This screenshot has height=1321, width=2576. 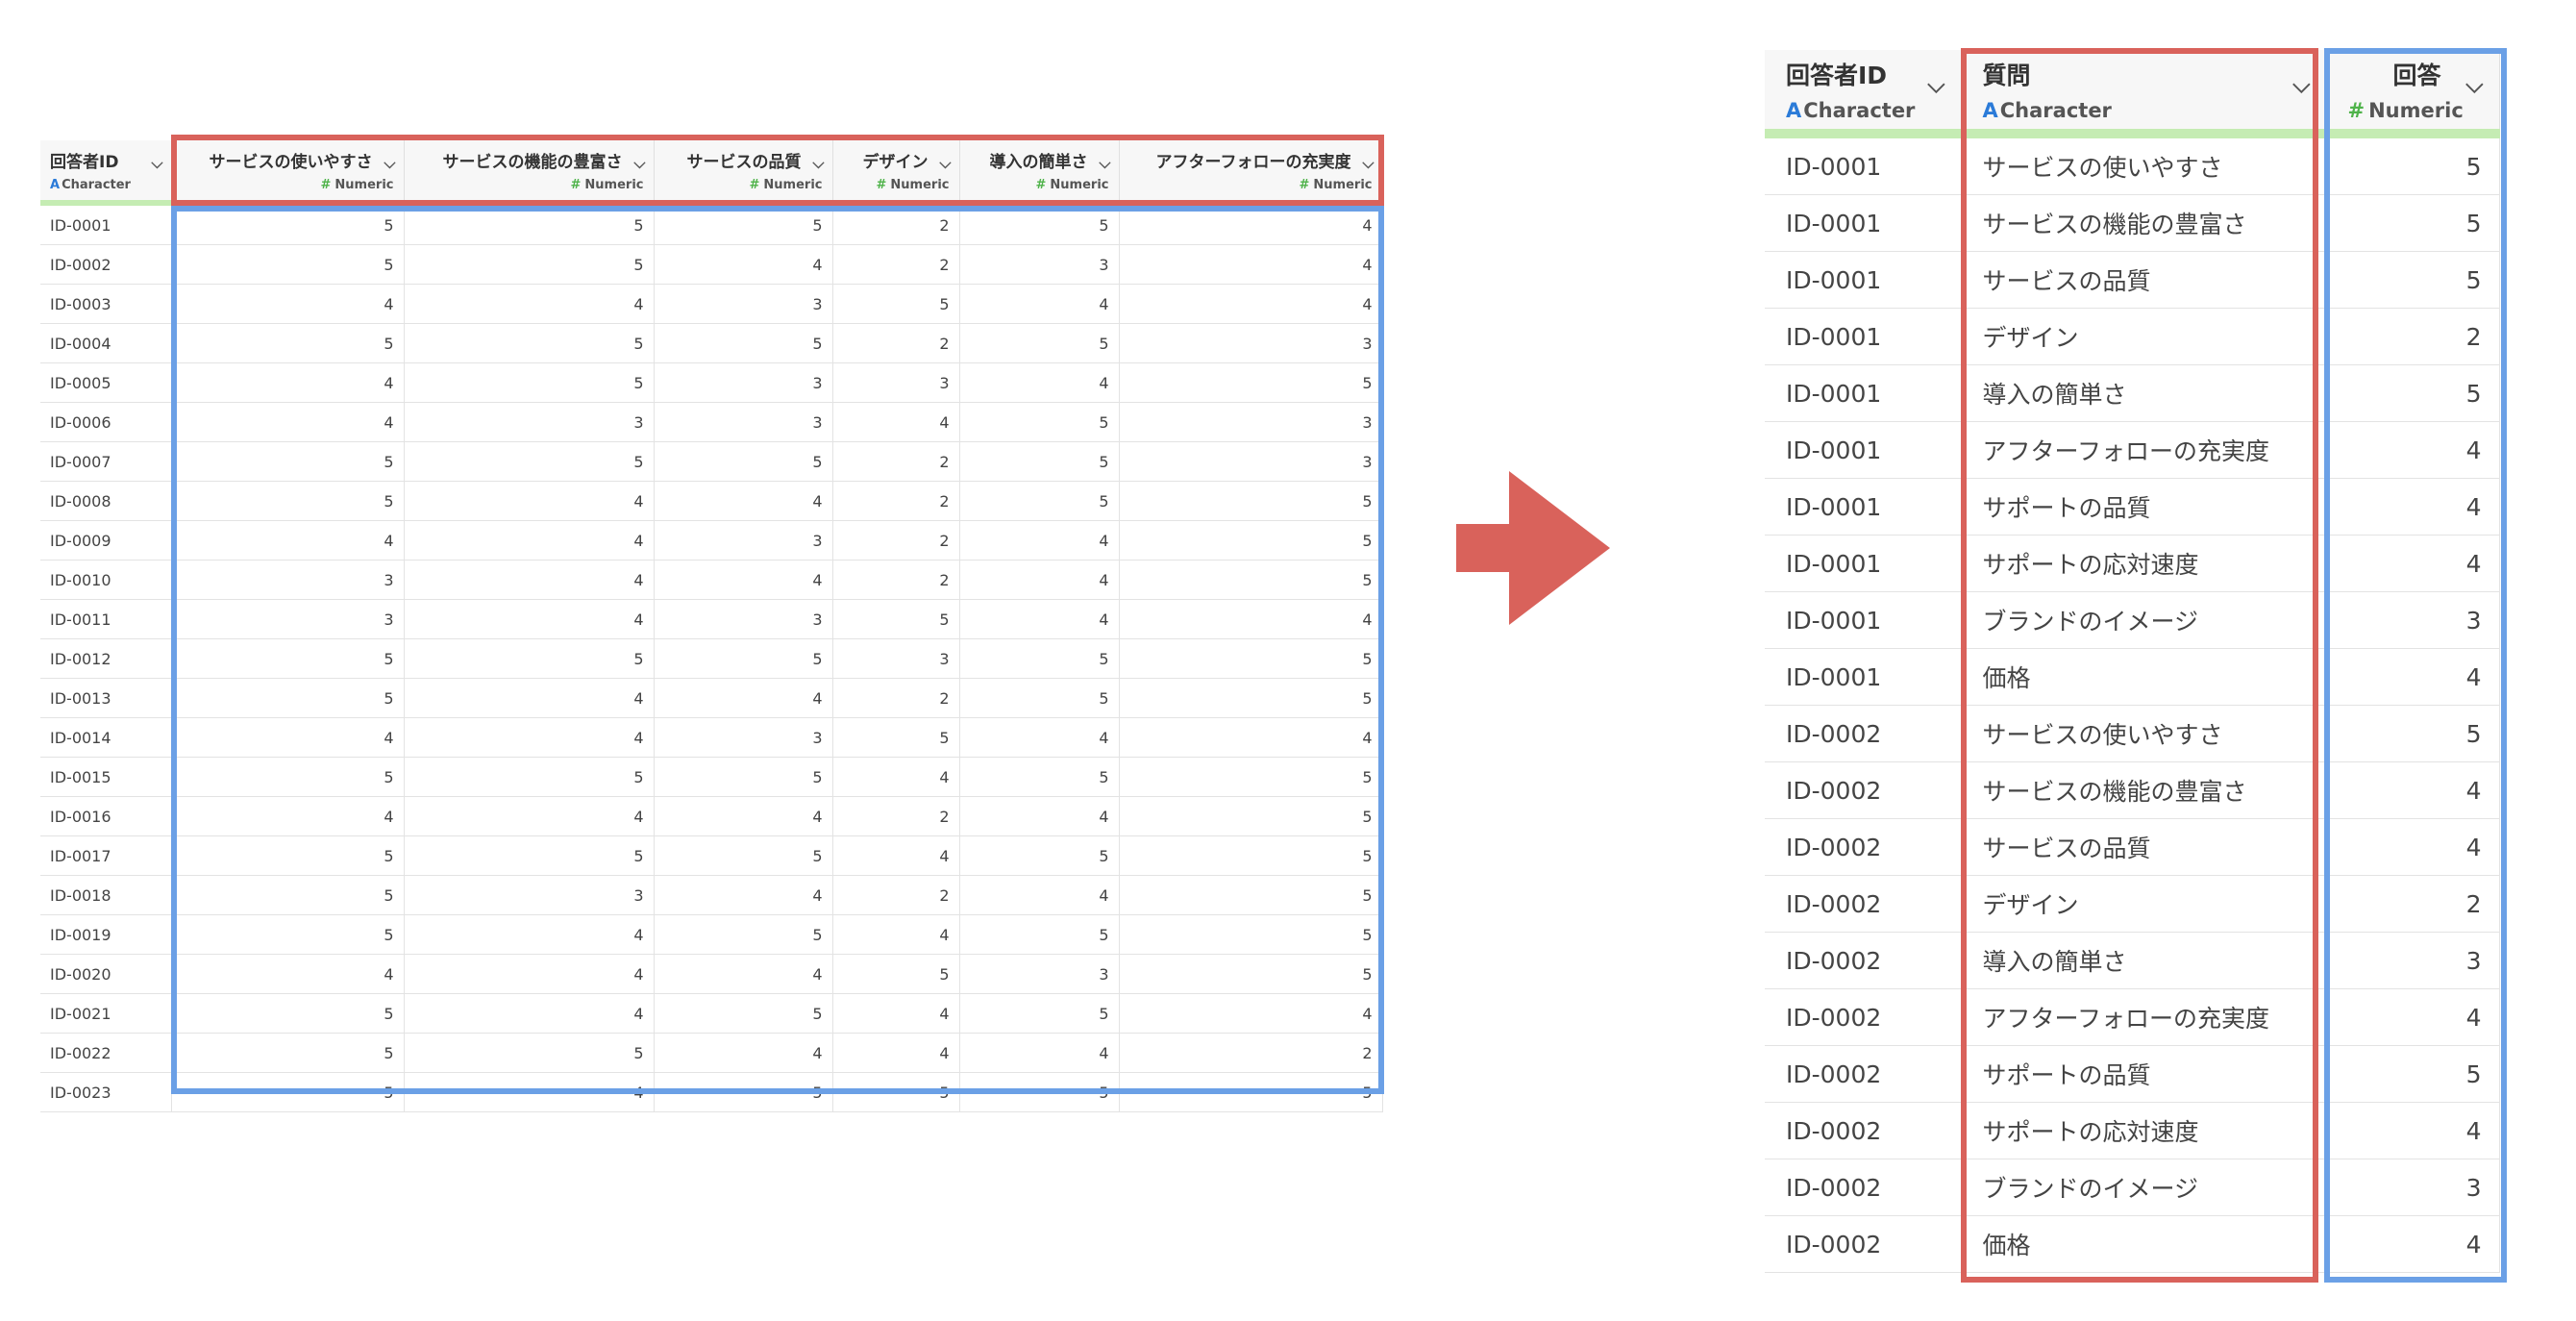 I want to click on long-table-row: ID-0001 サービスの品質 5, so click(x=2132, y=280).